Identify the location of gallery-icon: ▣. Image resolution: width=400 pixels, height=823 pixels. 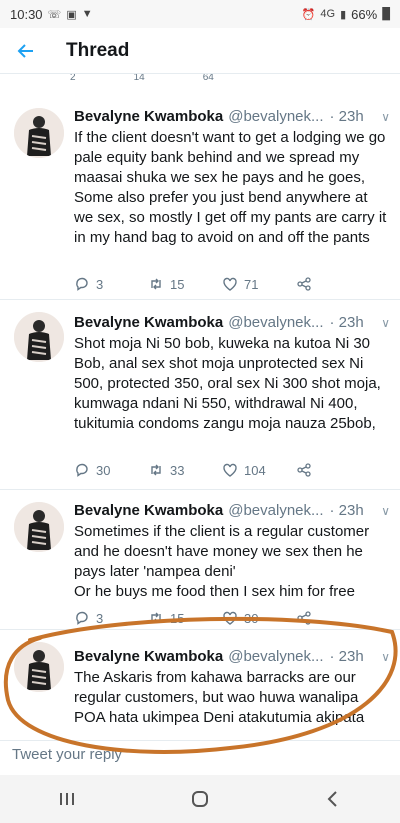
(71, 14).